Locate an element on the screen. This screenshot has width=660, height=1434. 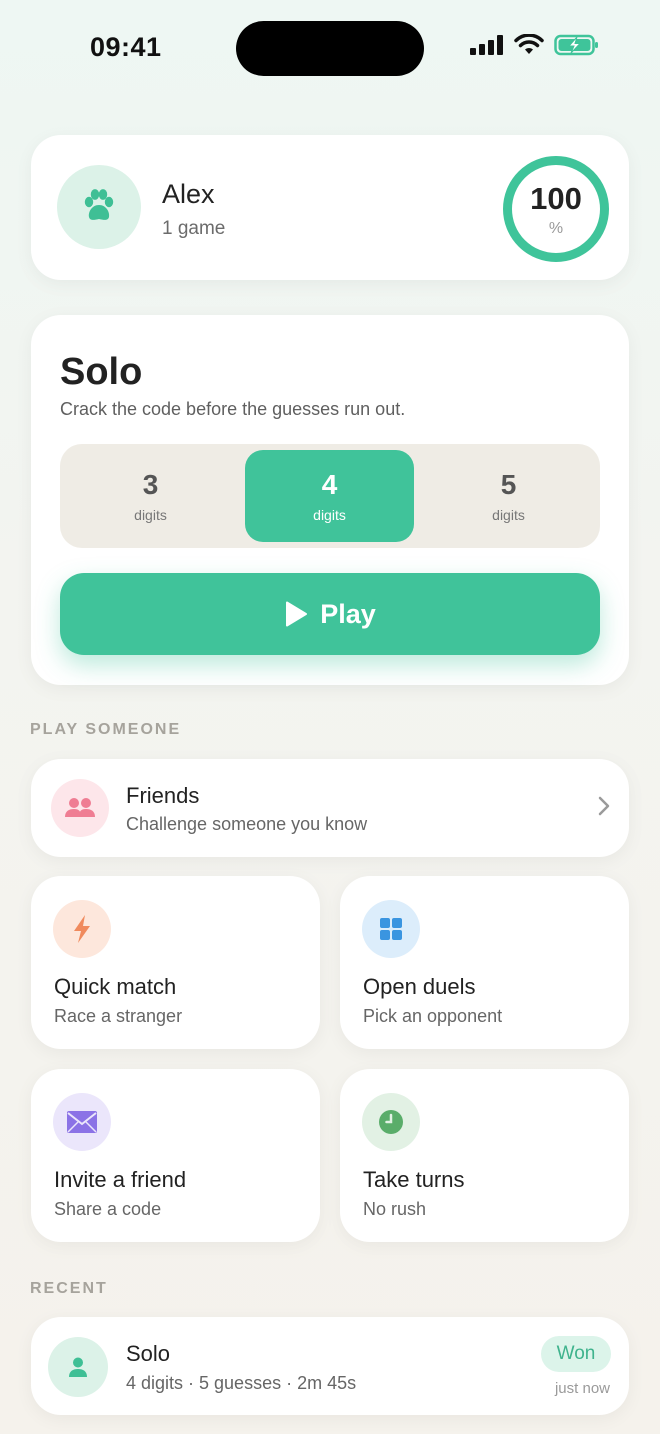
wifi-icon is located at coordinates (529, 44).